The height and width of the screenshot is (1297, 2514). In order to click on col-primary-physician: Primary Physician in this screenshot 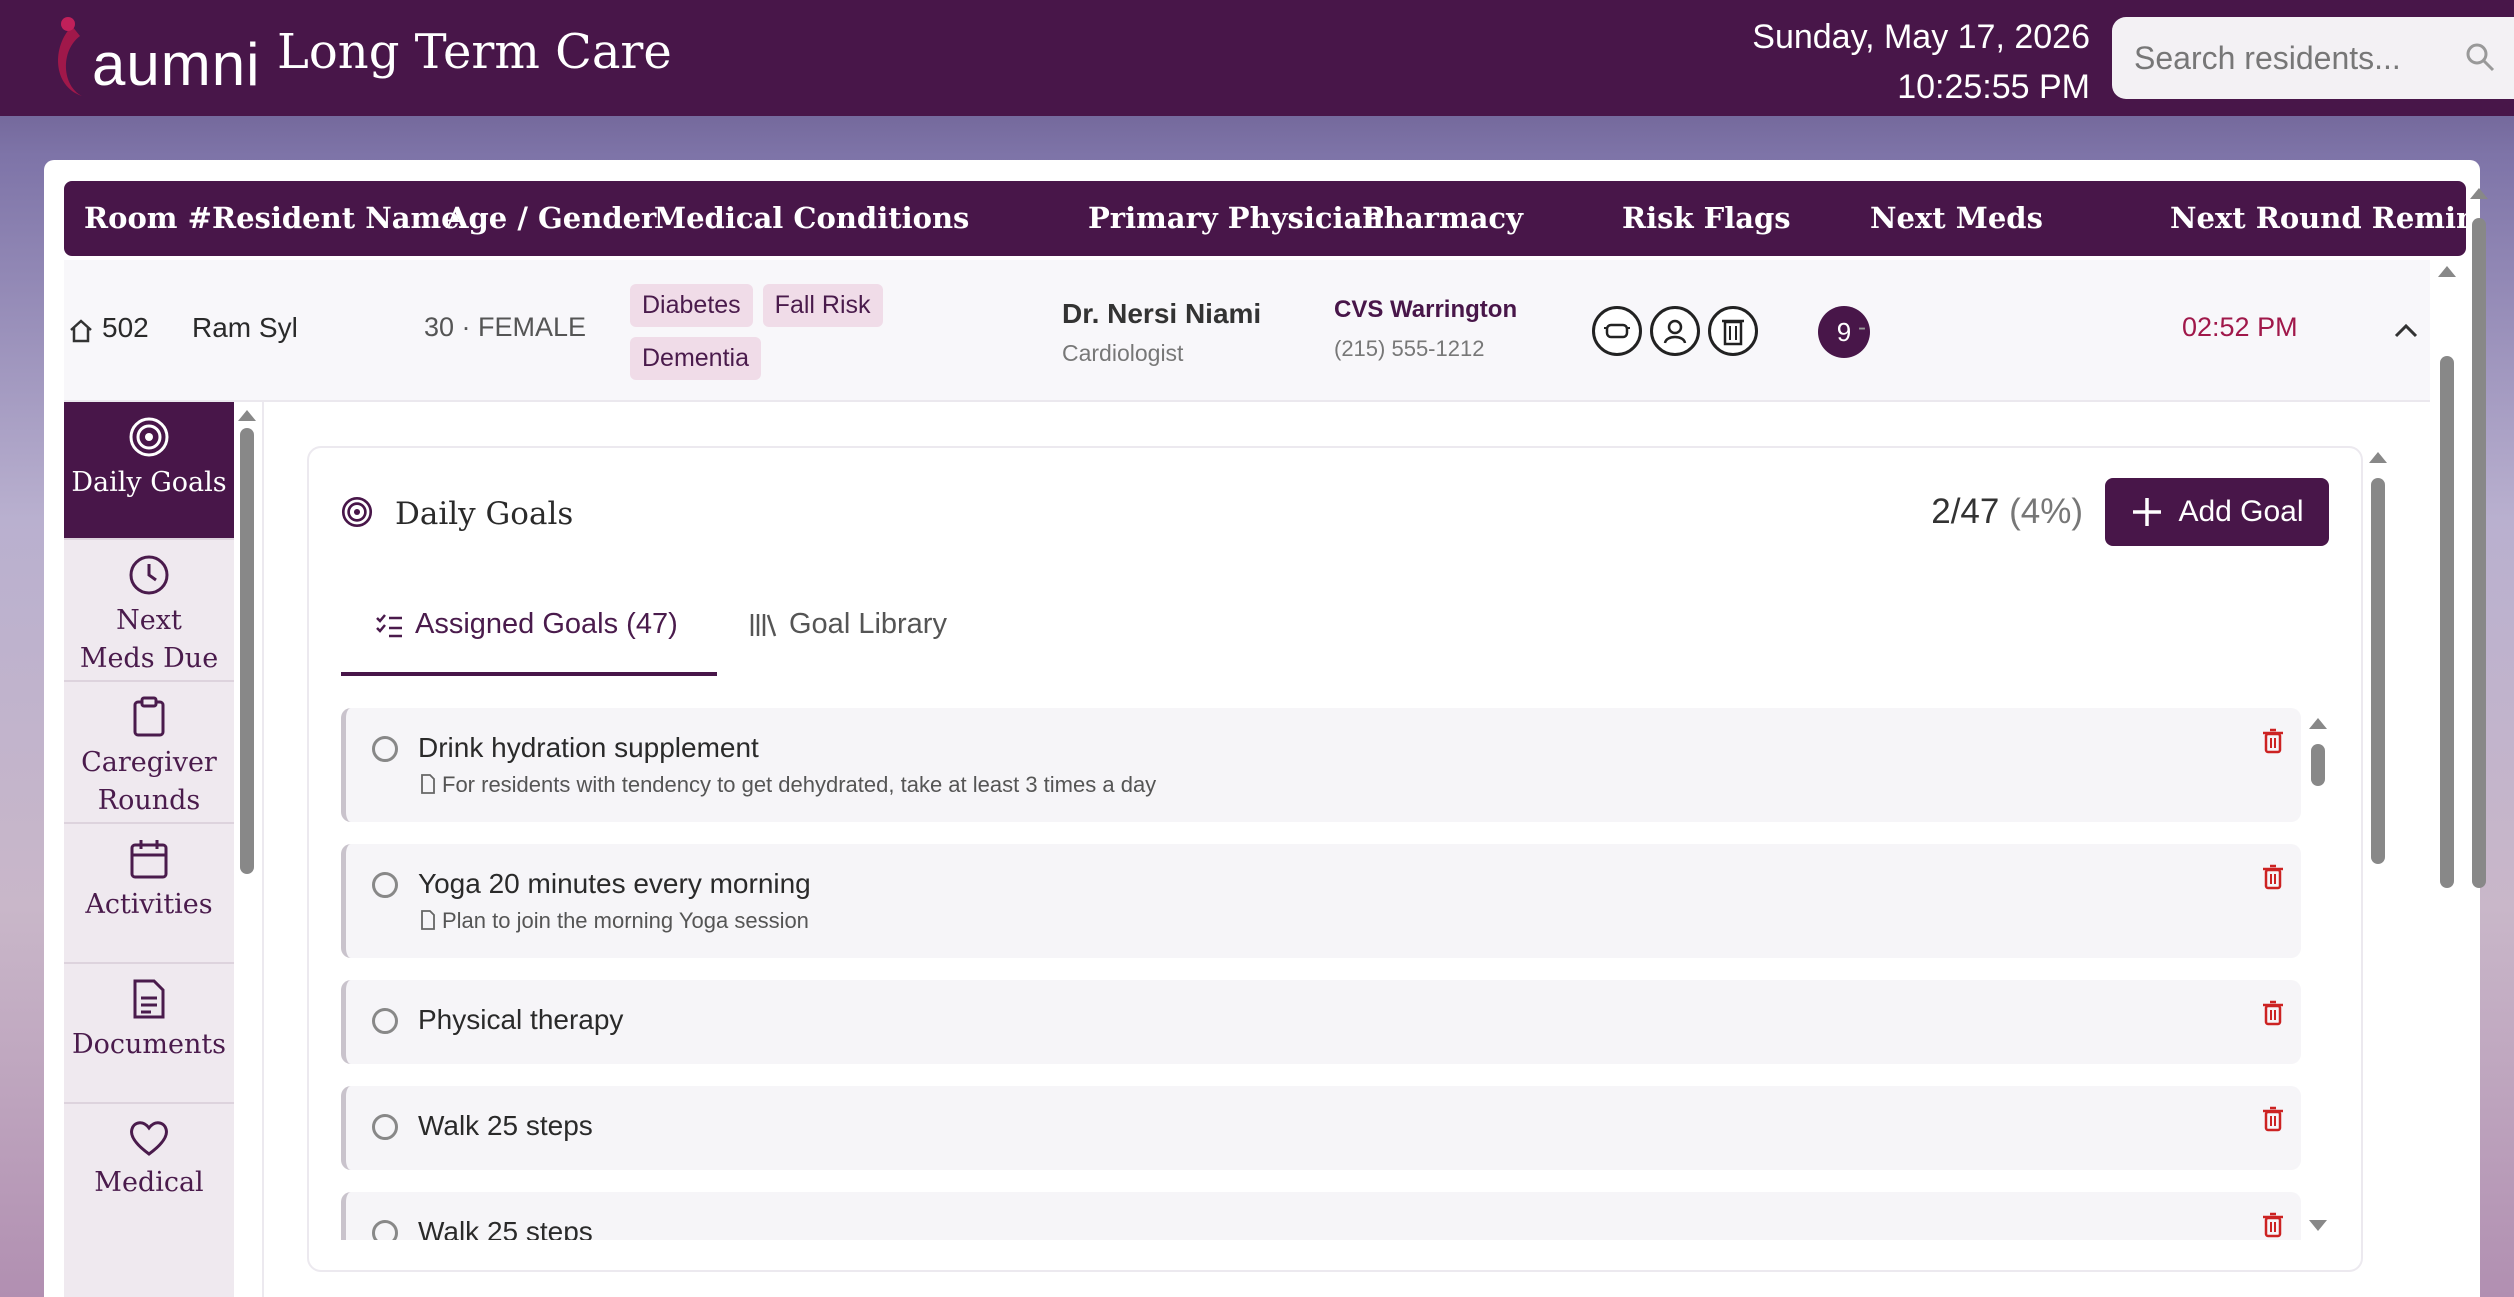, I will do `click(1235, 218)`.